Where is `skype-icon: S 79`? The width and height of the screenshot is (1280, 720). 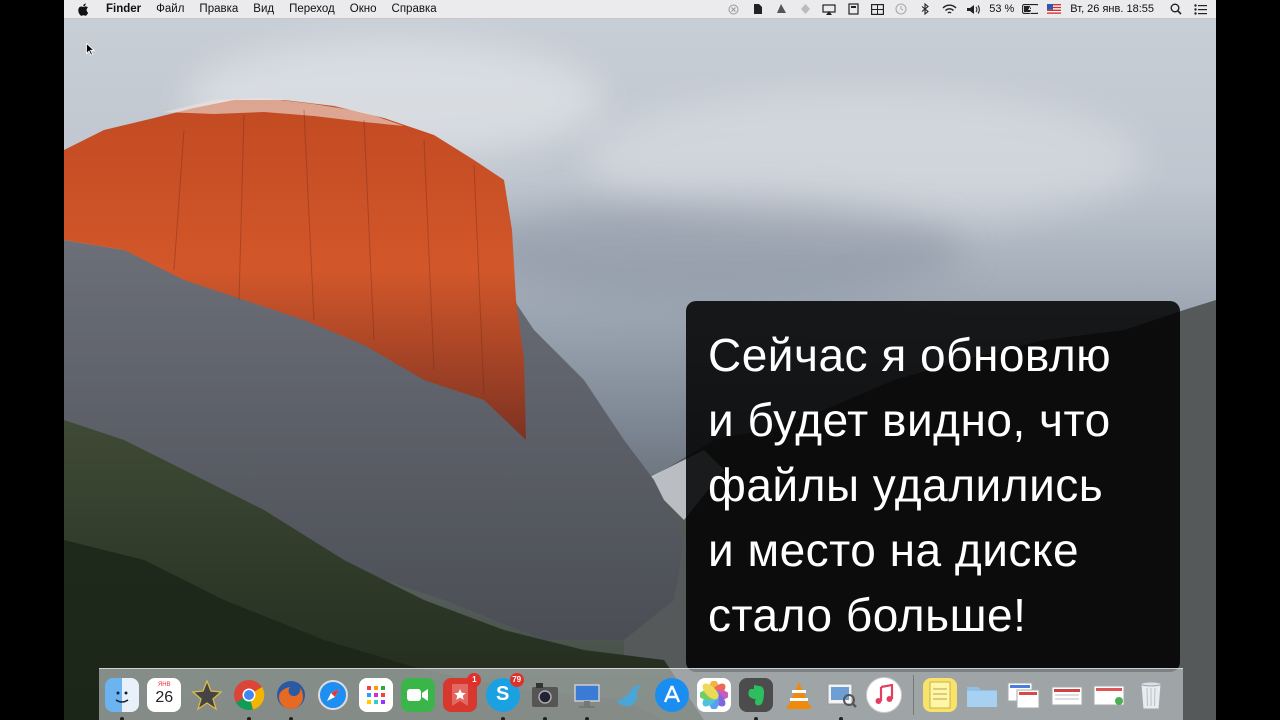 skype-icon: S 79 is located at coordinates (504, 696).